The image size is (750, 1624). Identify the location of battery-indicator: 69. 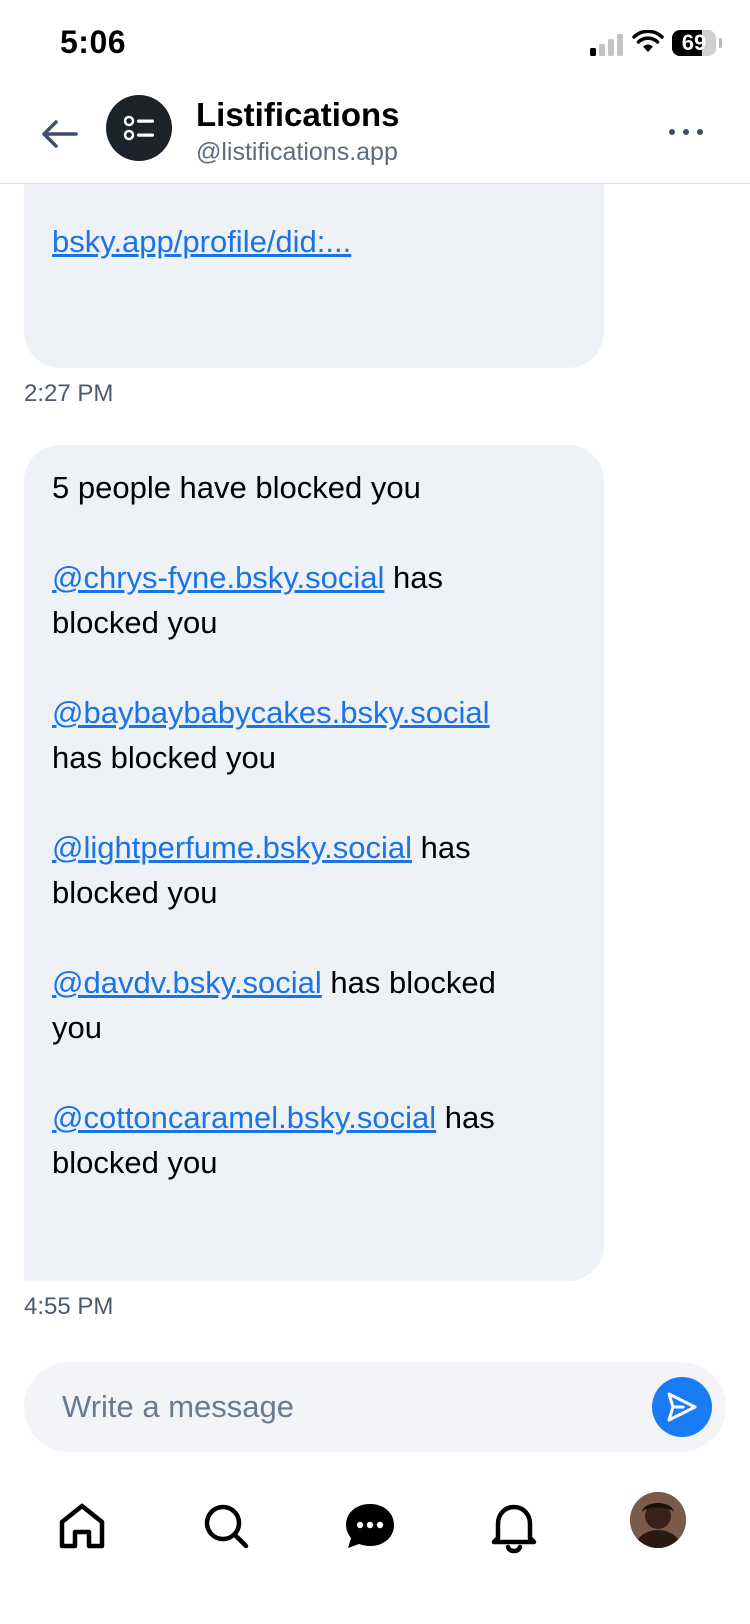
(697, 43).